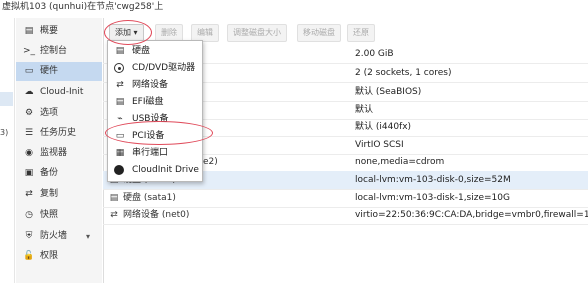 The height and width of the screenshot is (283, 588). I want to click on row-value: none,media=cdrom, so click(400, 162).